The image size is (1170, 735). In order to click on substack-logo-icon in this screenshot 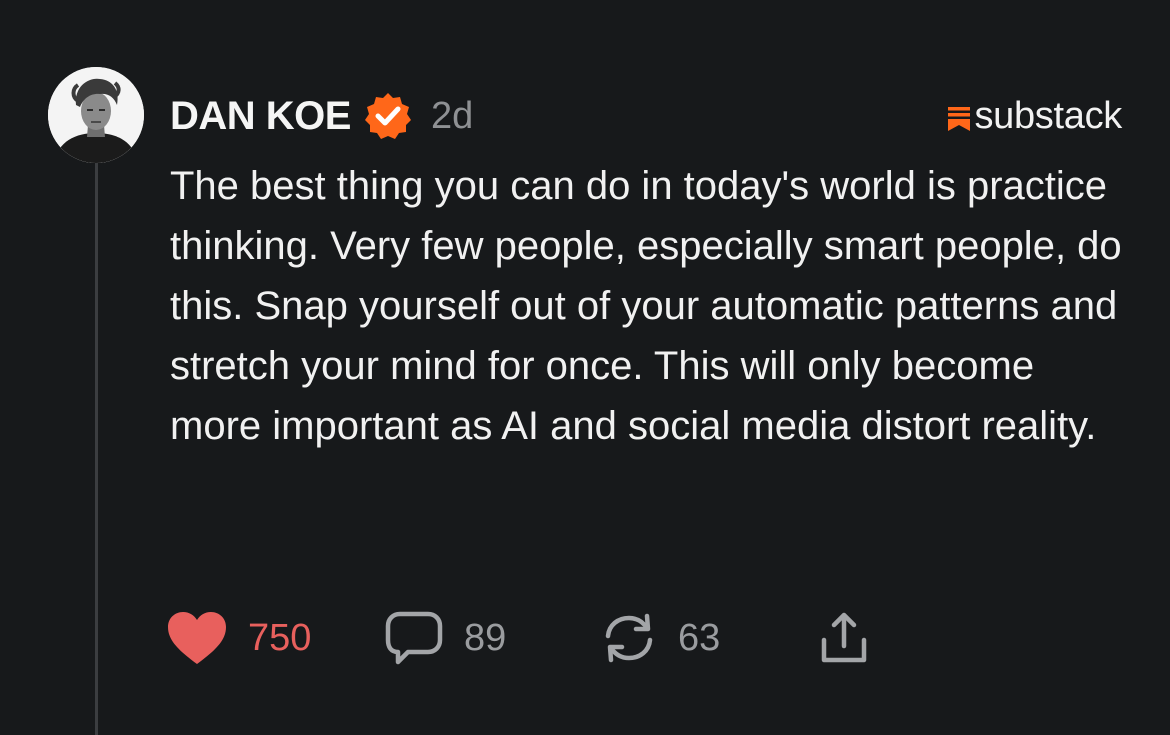, I will do `click(959, 119)`.